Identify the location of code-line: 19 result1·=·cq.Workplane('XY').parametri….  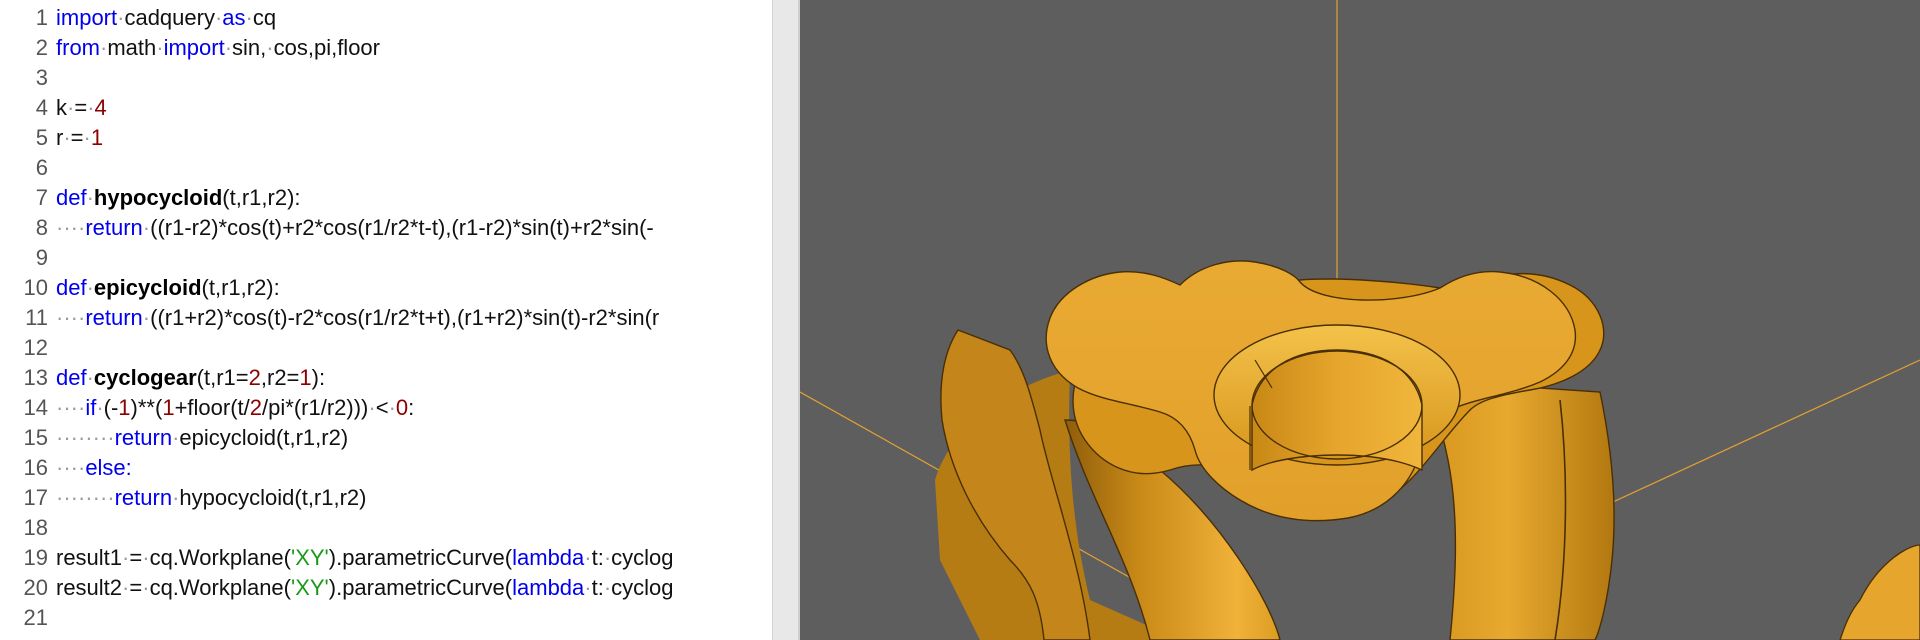
(386, 558).